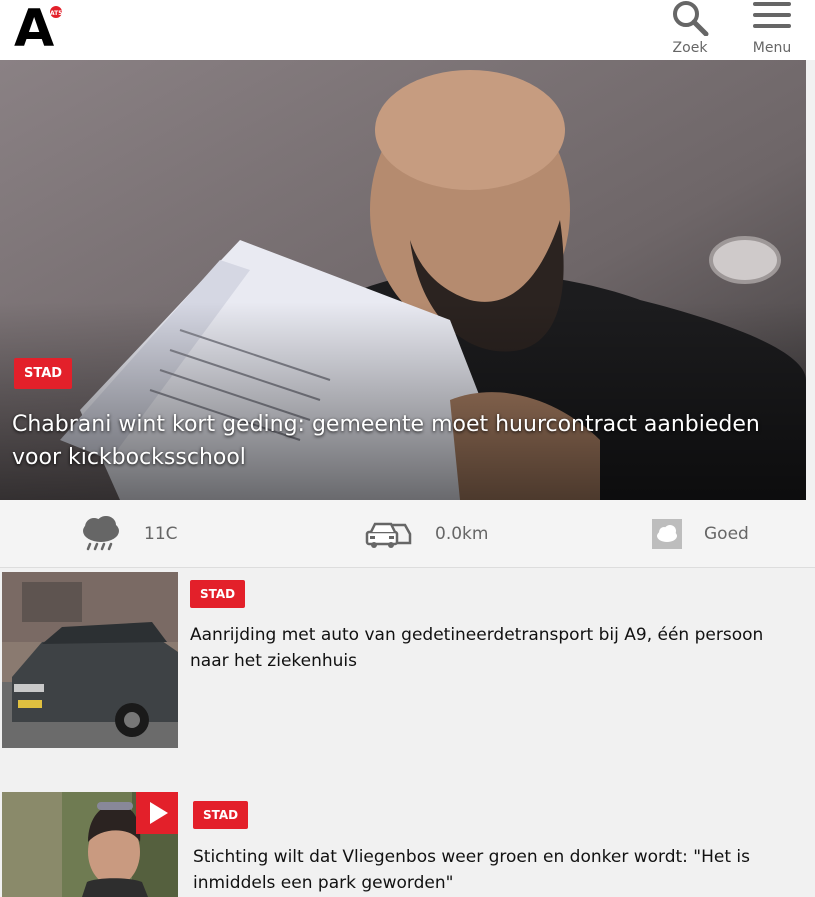 The image size is (815, 897). What do you see at coordinates (700, 534) in the screenshot?
I see `air-quality-widget: Goed` at bounding box center [700, 534].